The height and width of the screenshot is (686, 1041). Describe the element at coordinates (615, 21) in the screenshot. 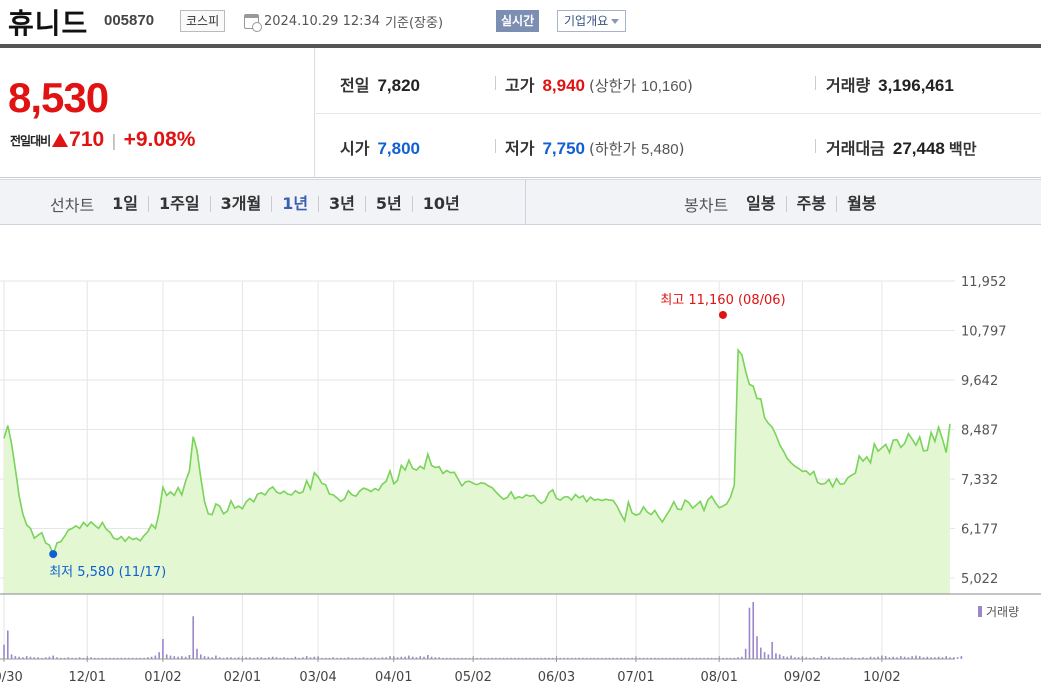

I see `chevron-down-icon` at that location.